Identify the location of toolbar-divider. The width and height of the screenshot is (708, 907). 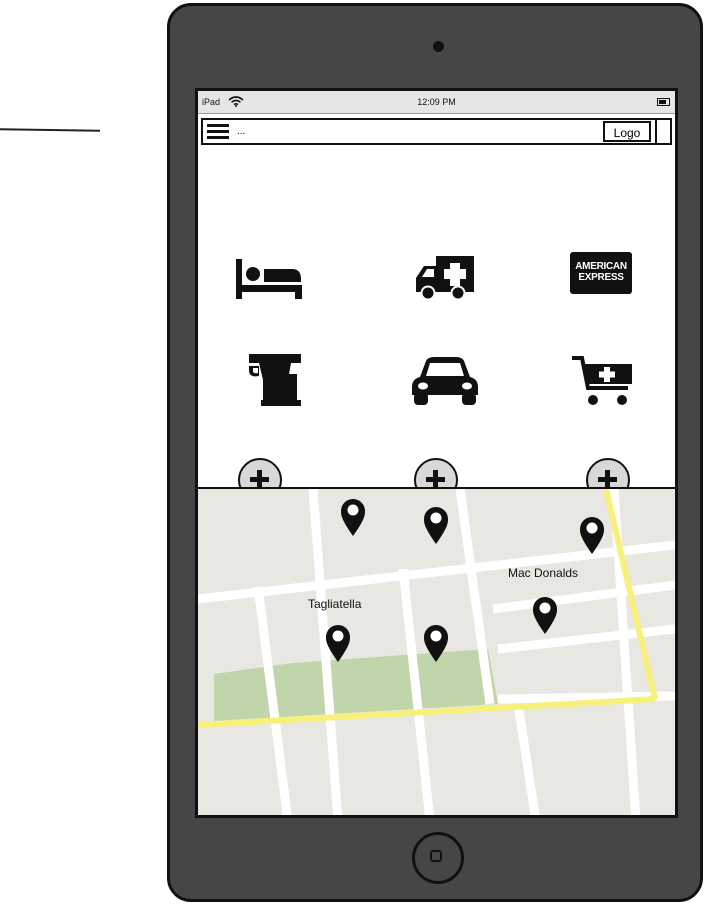
(656, 131).